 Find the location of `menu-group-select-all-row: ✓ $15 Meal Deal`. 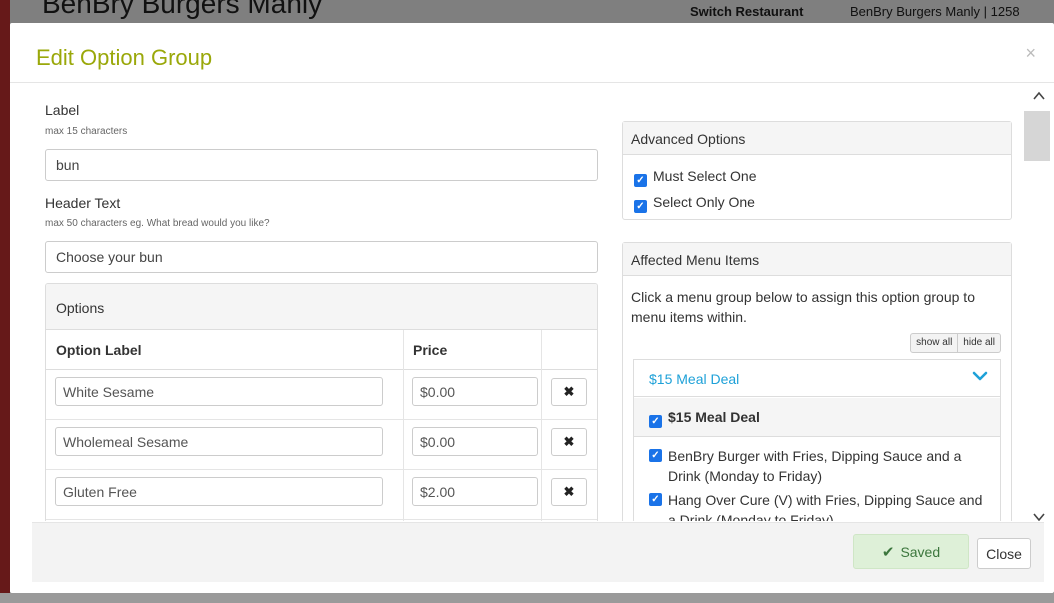

menu-group-select-all-row: ✓ $15 Meal Deal is located at coordinates (817, 417).